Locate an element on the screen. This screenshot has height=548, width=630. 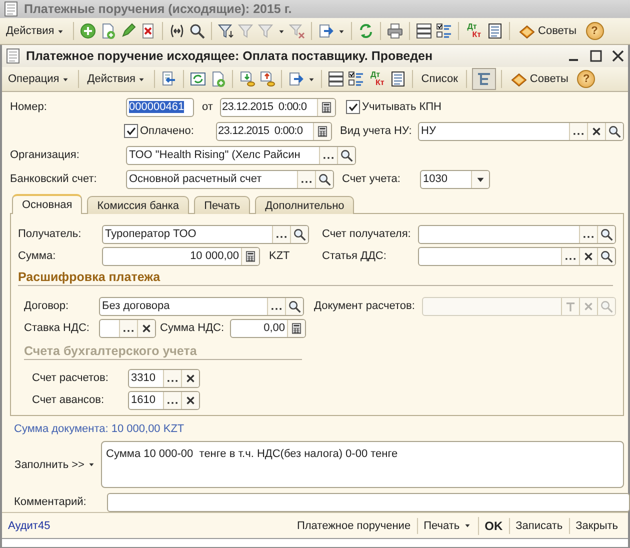
list-button: Список is located at coordinates (439, 79).